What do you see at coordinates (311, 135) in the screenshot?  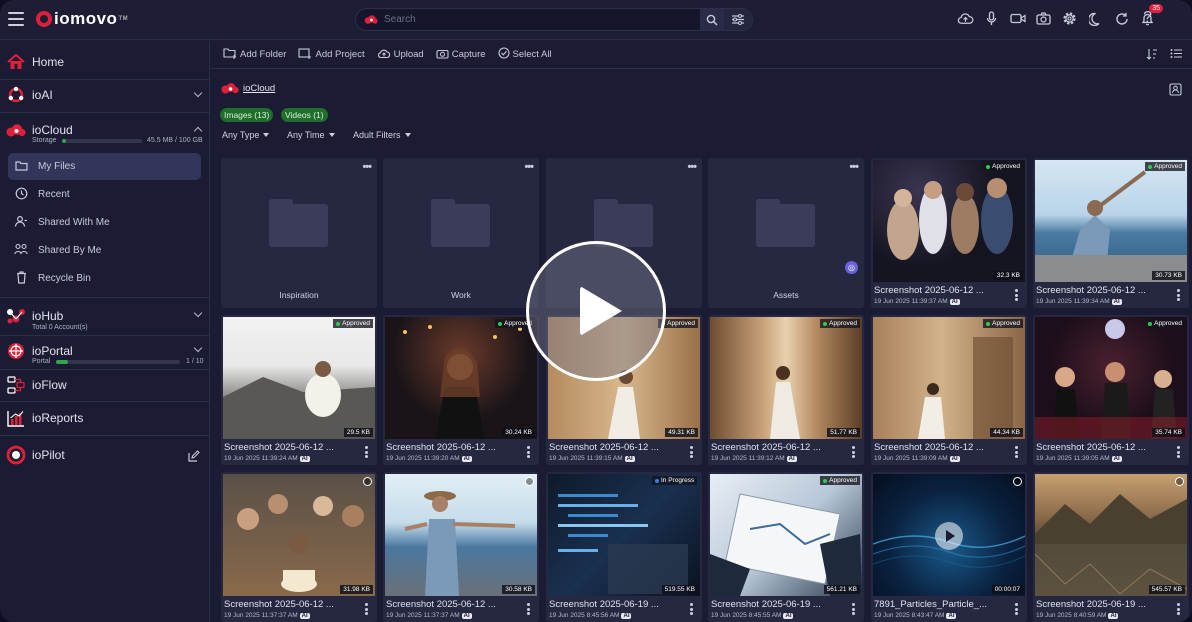 I see `time-filter-dropdown: Any Time` at bounding box center [311, 135].